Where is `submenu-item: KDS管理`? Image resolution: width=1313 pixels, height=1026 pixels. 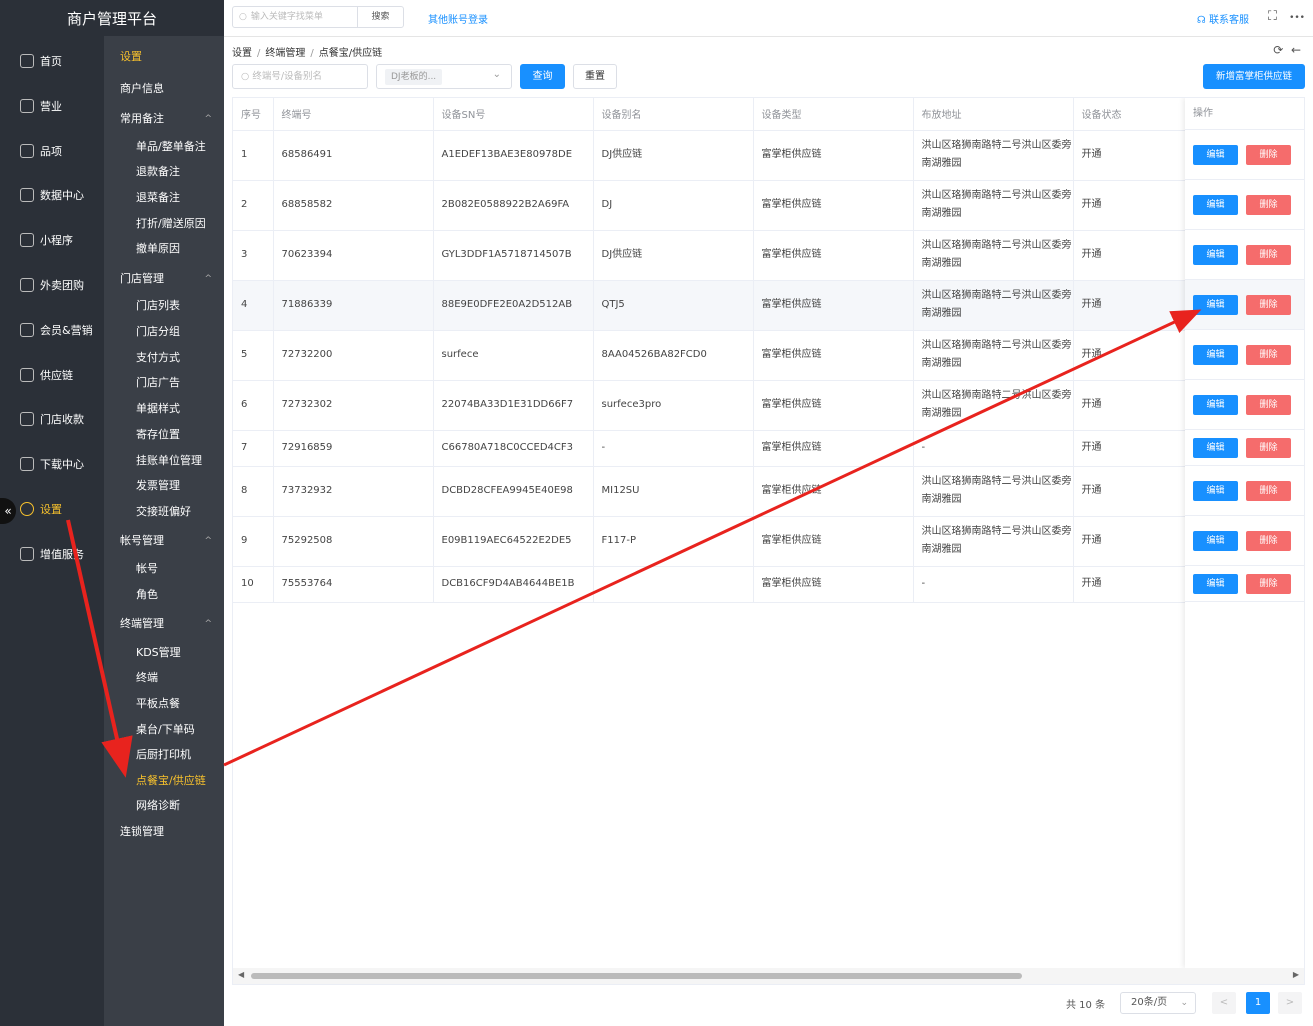
submenu-item: KDS管理 is located at coordinates (164, 653).